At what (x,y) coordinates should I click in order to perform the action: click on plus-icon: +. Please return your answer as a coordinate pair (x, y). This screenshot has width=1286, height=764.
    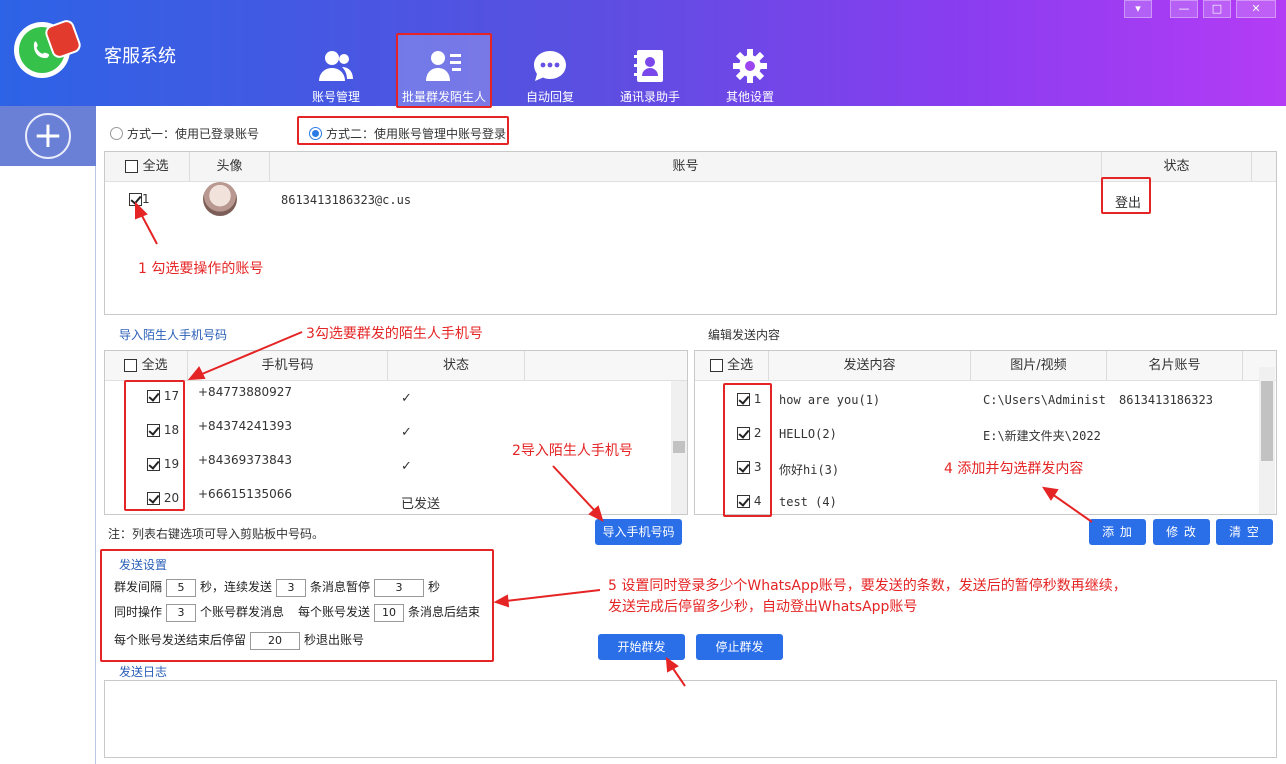
    Looking at the image, I should click on (48, 136).